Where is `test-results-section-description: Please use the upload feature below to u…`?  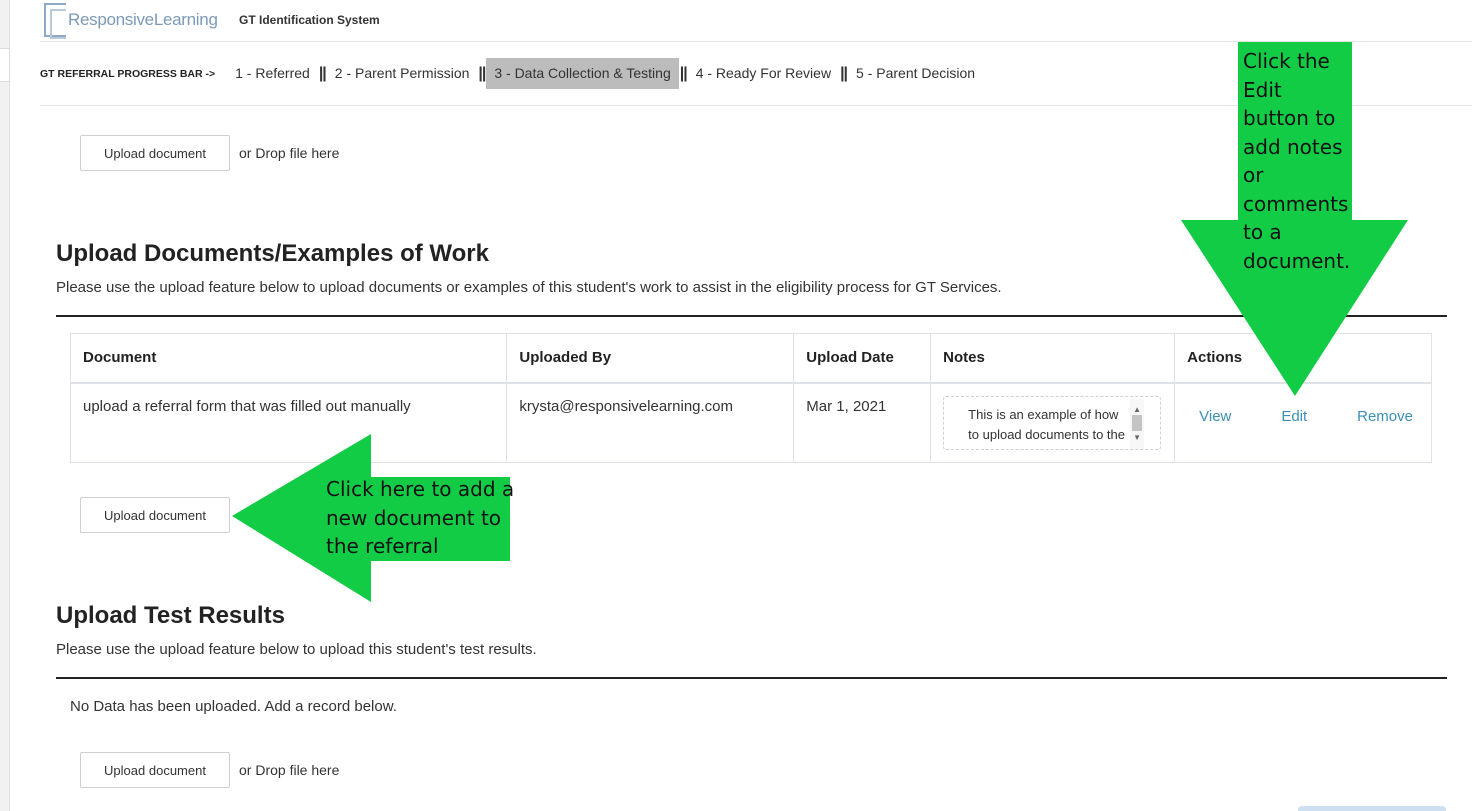
test-results-section-description: Please use the upload feature below to u… is located at coordinates (296, 649).